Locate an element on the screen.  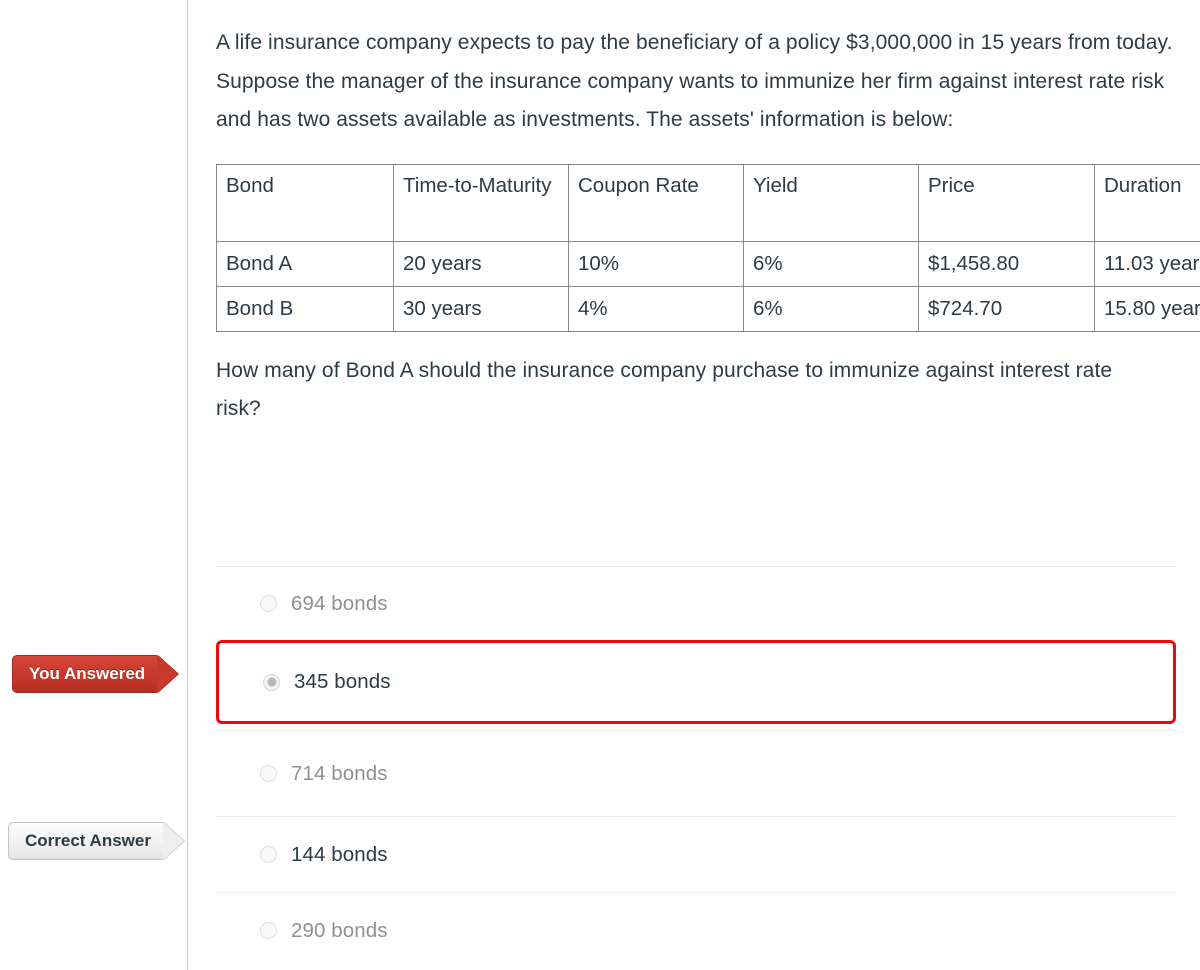
answer-option-714: 714 bonds is located at coordinates (696, 773).